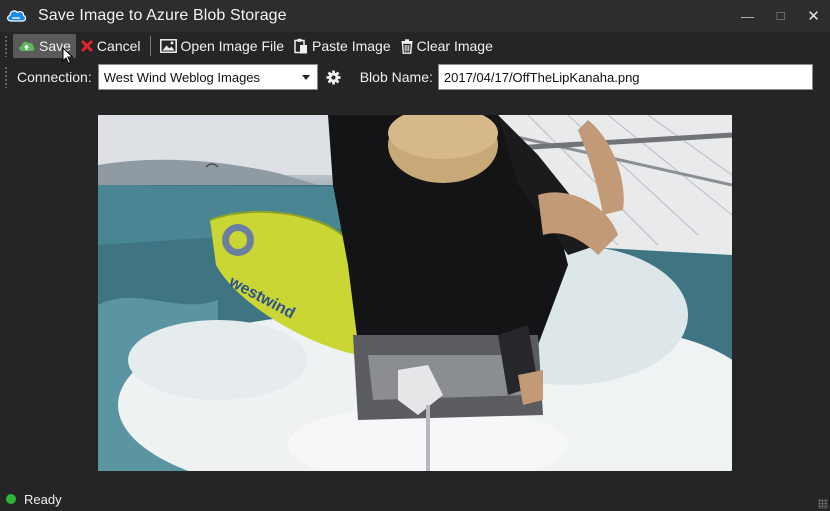 The image size is (830, 511). I want to click on gear-icon, so click(333, 77).